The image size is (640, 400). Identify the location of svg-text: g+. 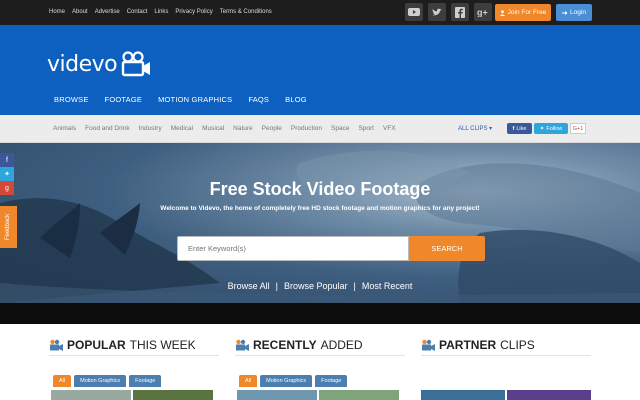
(482, 13).